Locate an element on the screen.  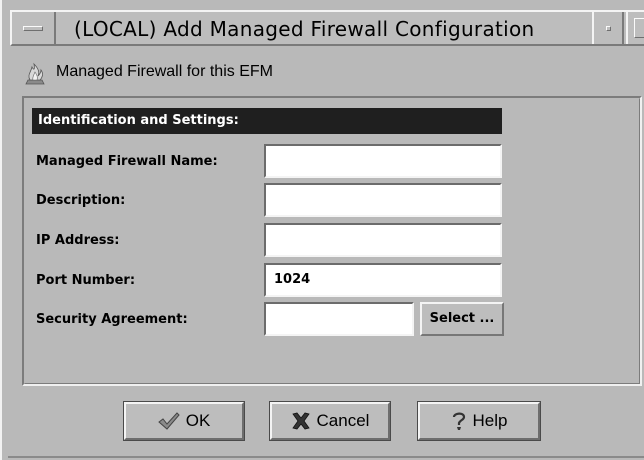
port-number-field: 1024 is located at coordinates (383, 280).